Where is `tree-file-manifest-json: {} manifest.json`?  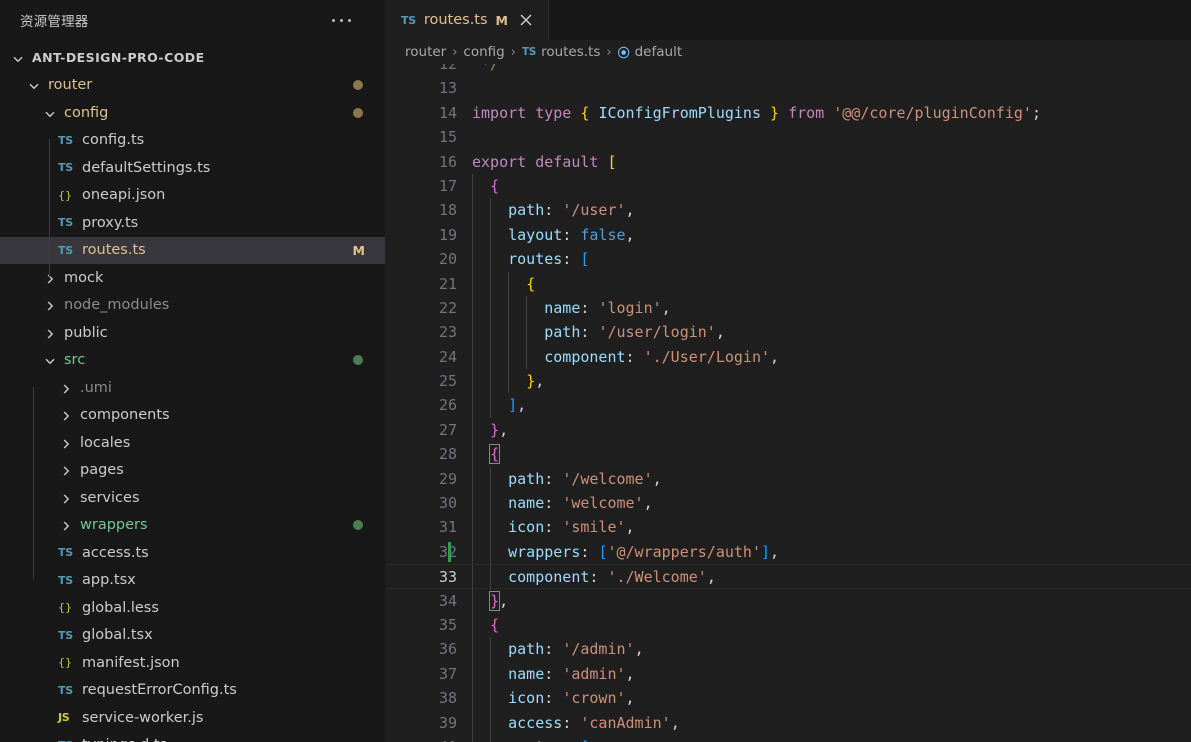 tree-file-manifest-json: {} manifest.json is located at coordinates (192, 663).